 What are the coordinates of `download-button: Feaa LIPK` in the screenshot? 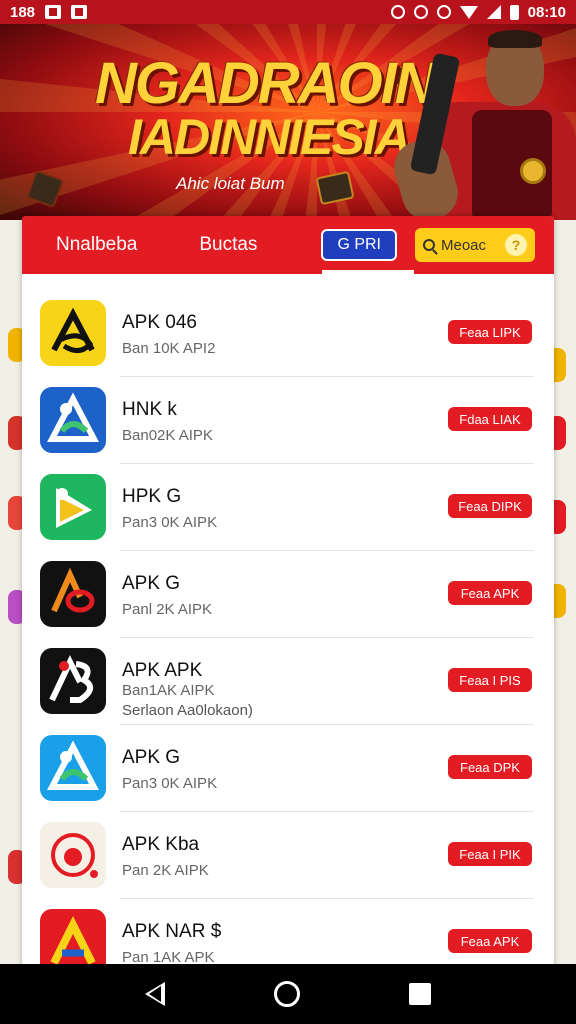 It's located at (490, 332).